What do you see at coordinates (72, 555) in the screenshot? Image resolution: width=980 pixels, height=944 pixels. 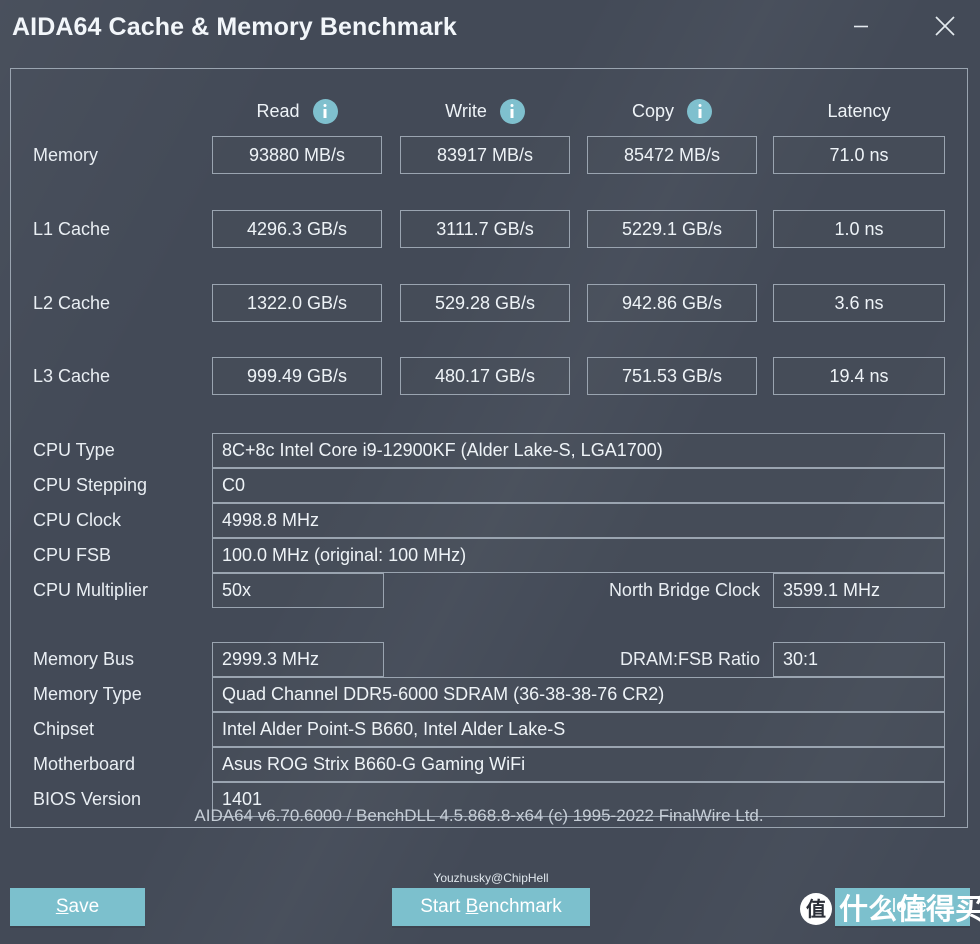 I see `cpu-fsb-label: CPU FSB` at bounding box center [72, 555].